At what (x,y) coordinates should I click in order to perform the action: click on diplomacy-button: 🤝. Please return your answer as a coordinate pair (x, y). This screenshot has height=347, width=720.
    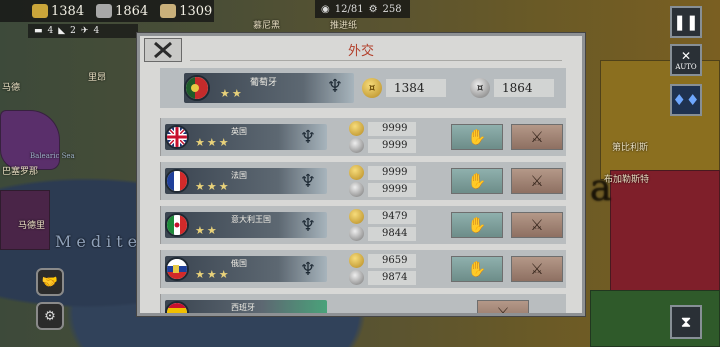
    Looking at the image, I should click on (50, 282).